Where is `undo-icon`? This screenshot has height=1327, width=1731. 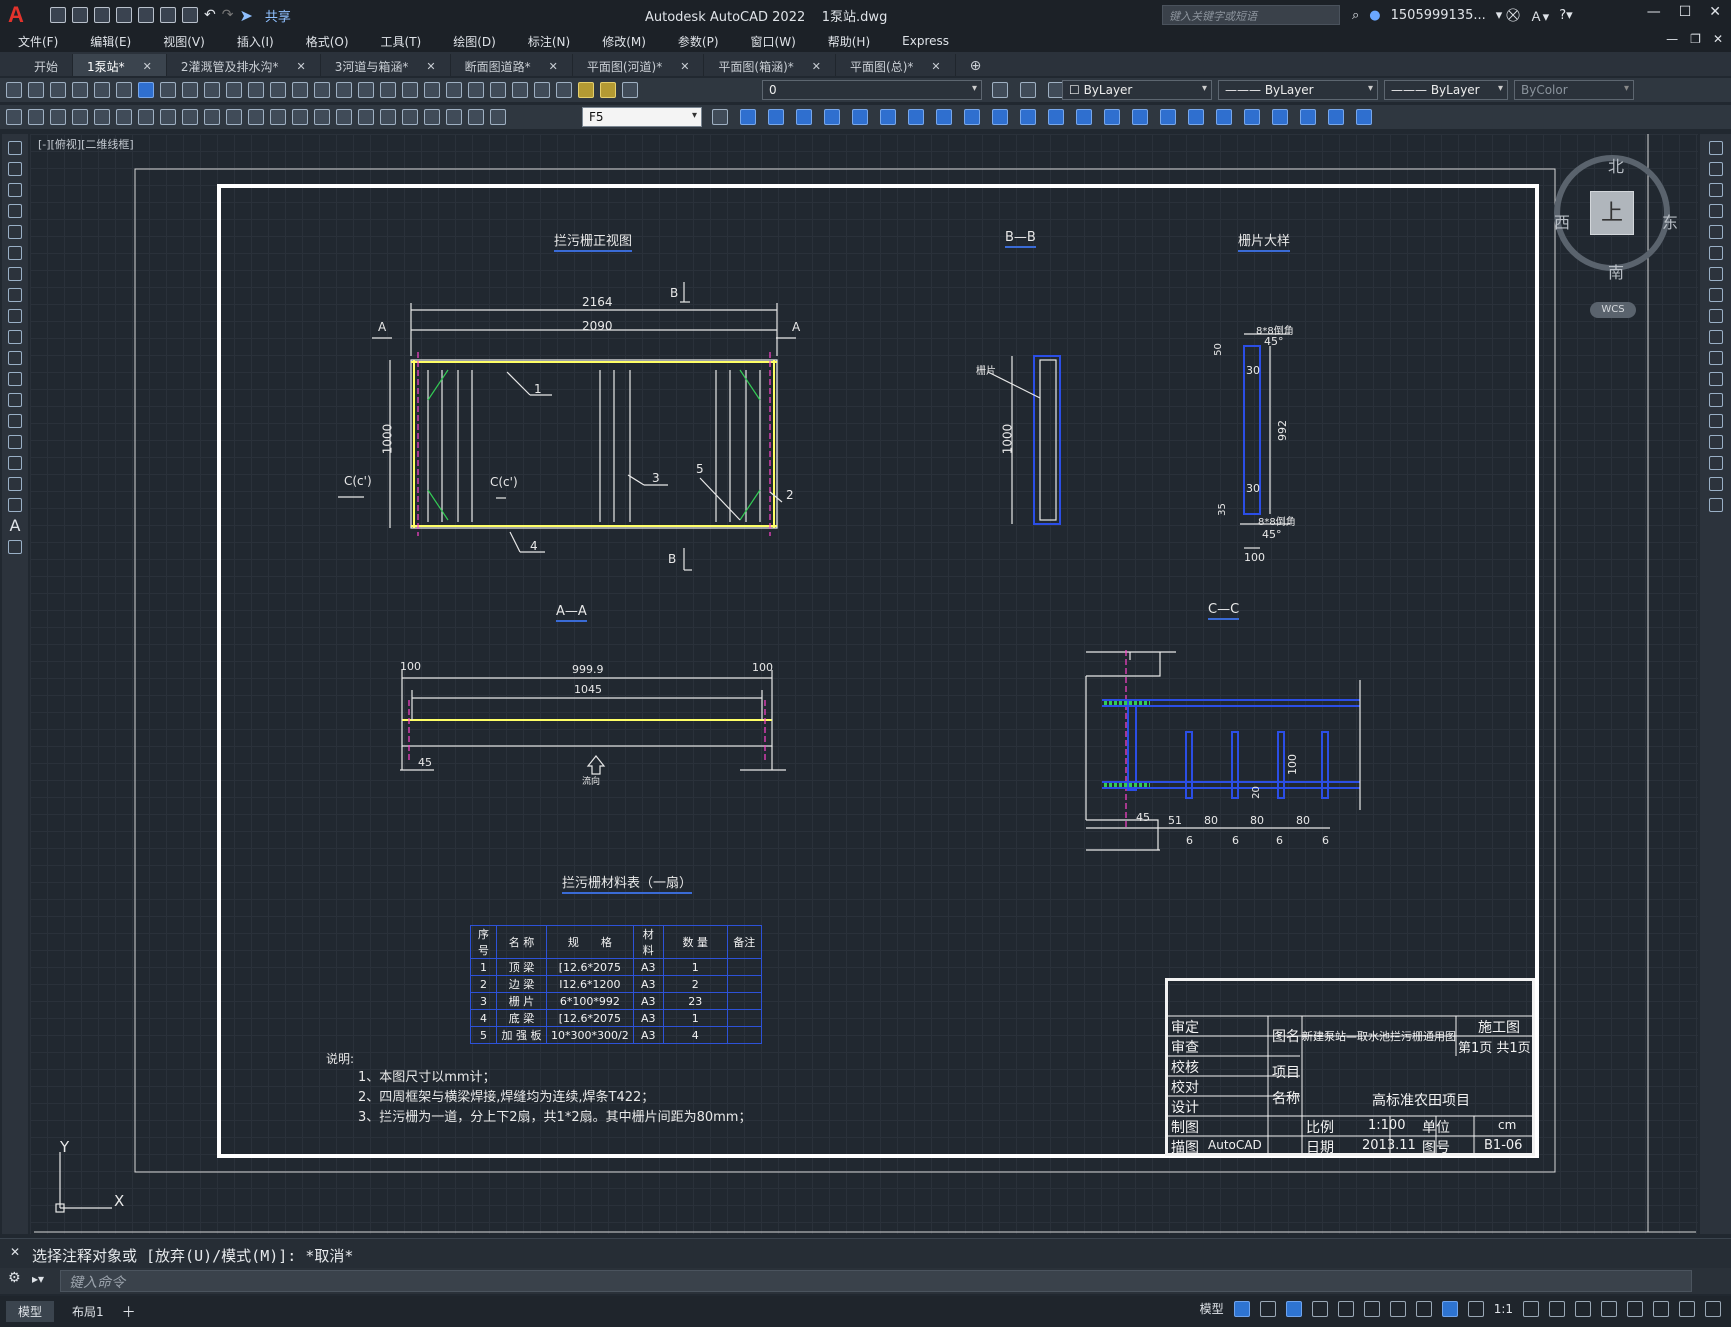
undo-icon is located at coordinates (278, 90).